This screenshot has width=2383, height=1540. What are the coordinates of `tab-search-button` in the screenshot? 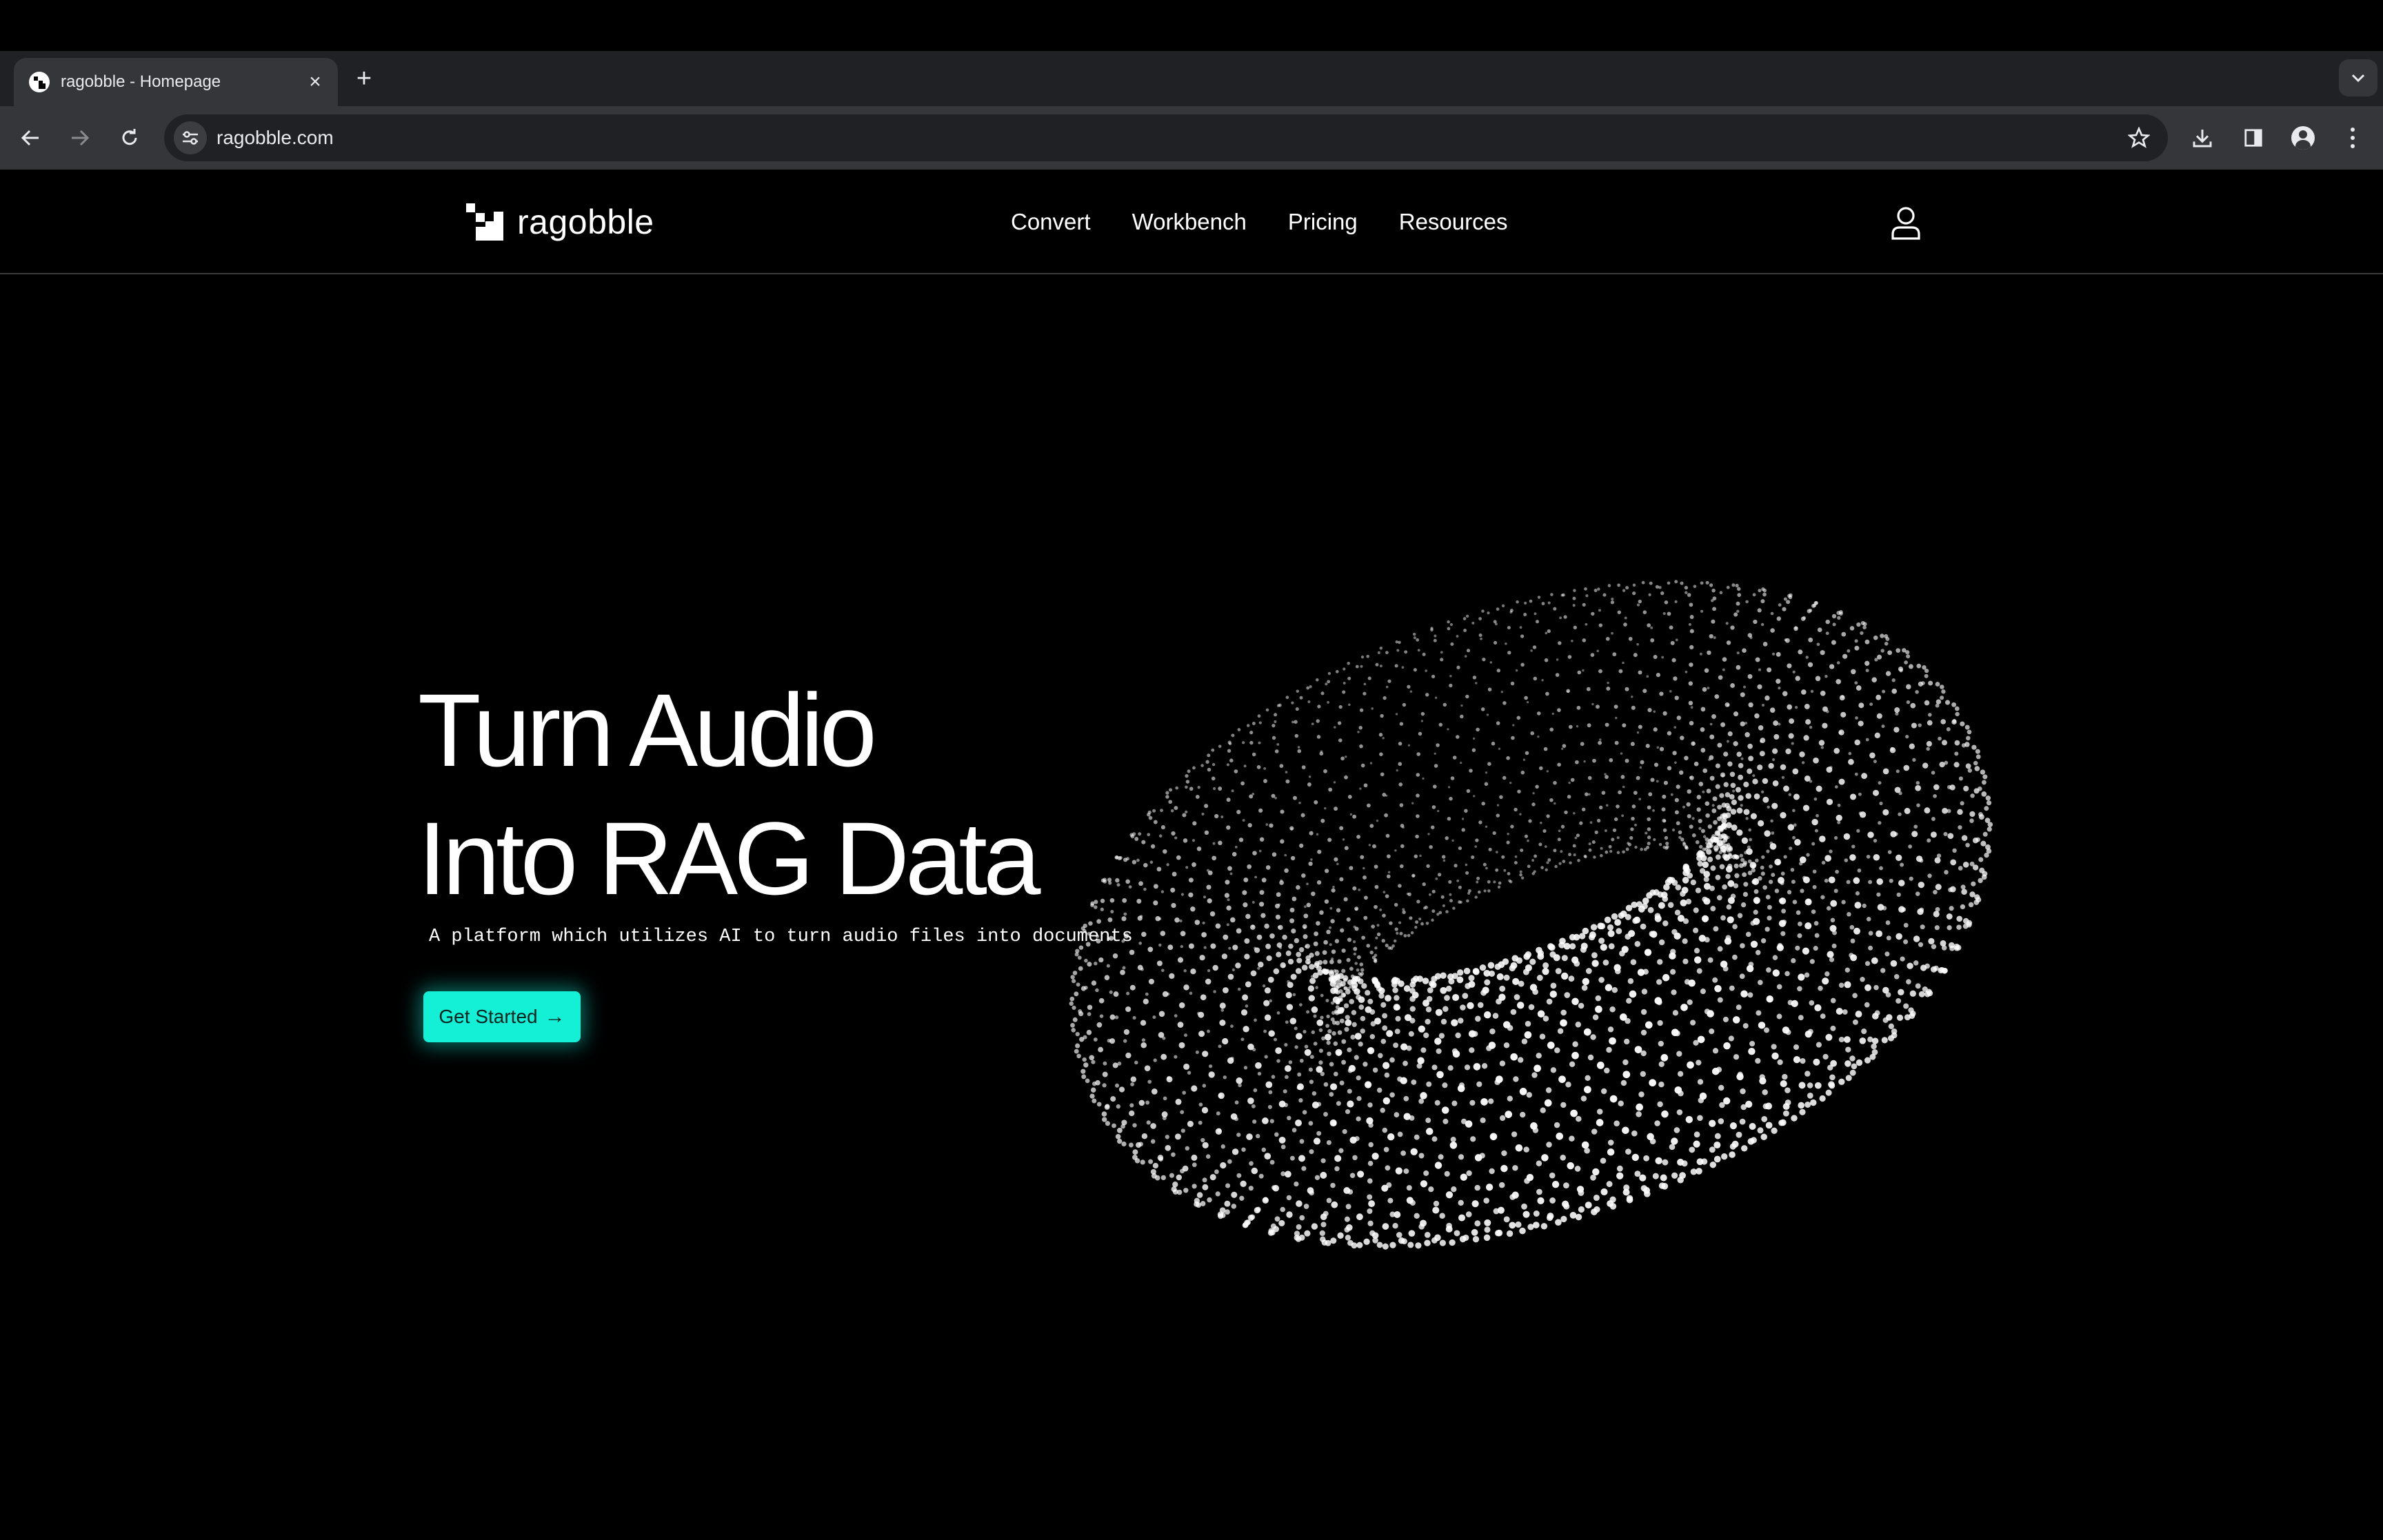 It's located at (2358, 78).